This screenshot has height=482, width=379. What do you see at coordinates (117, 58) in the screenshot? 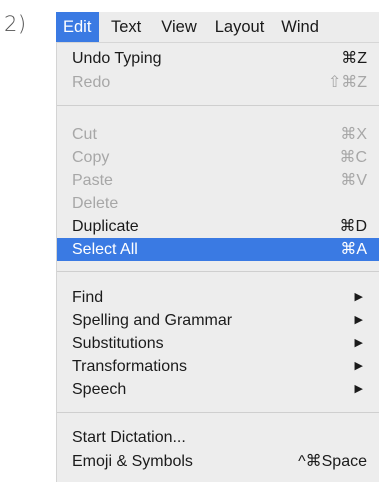
I see `menu-item-label: Undo Typing` at bounding box center [117, 58].